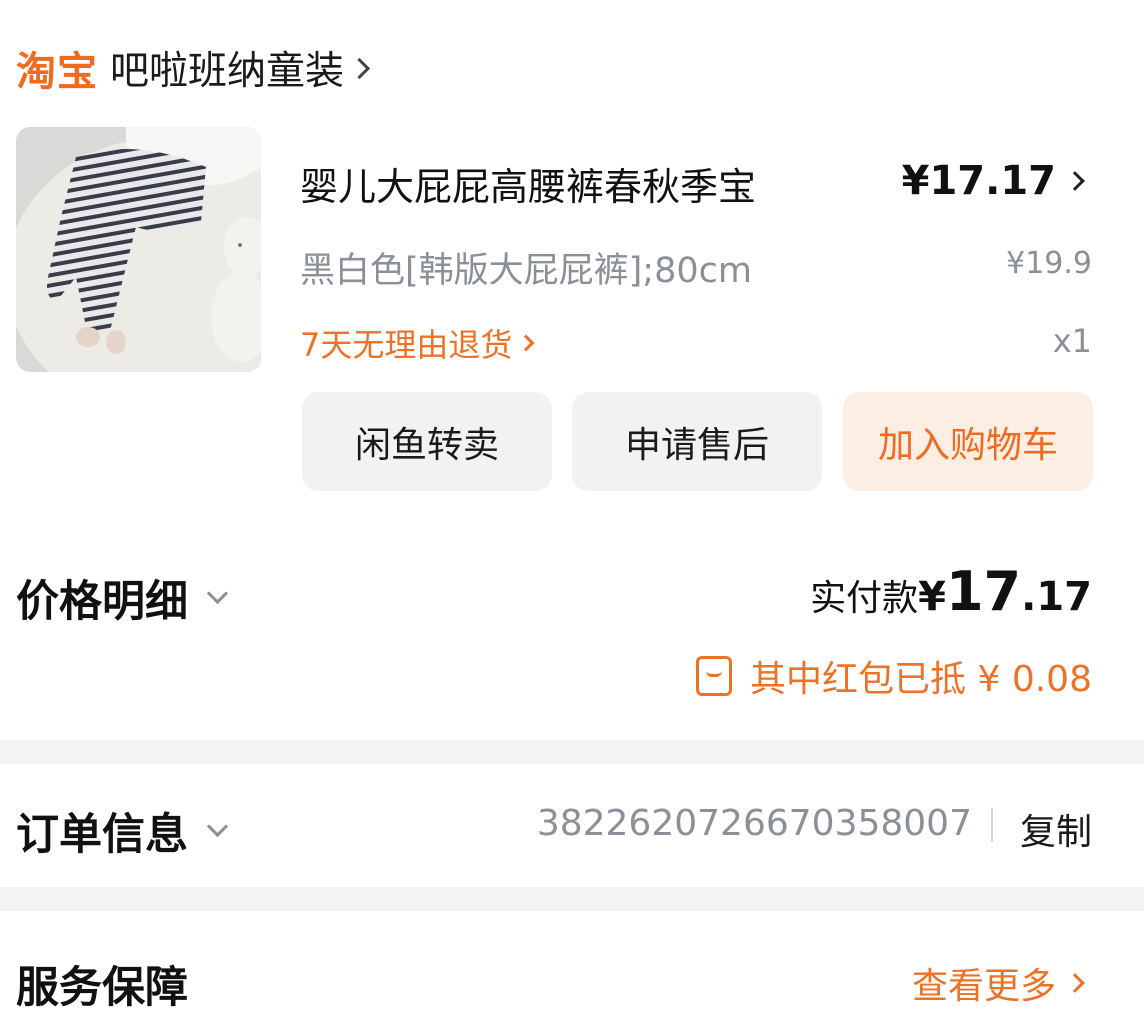  Describe the element at coordinates (714, 676) in the screenshot. I see `red-packet-icon` at that location.